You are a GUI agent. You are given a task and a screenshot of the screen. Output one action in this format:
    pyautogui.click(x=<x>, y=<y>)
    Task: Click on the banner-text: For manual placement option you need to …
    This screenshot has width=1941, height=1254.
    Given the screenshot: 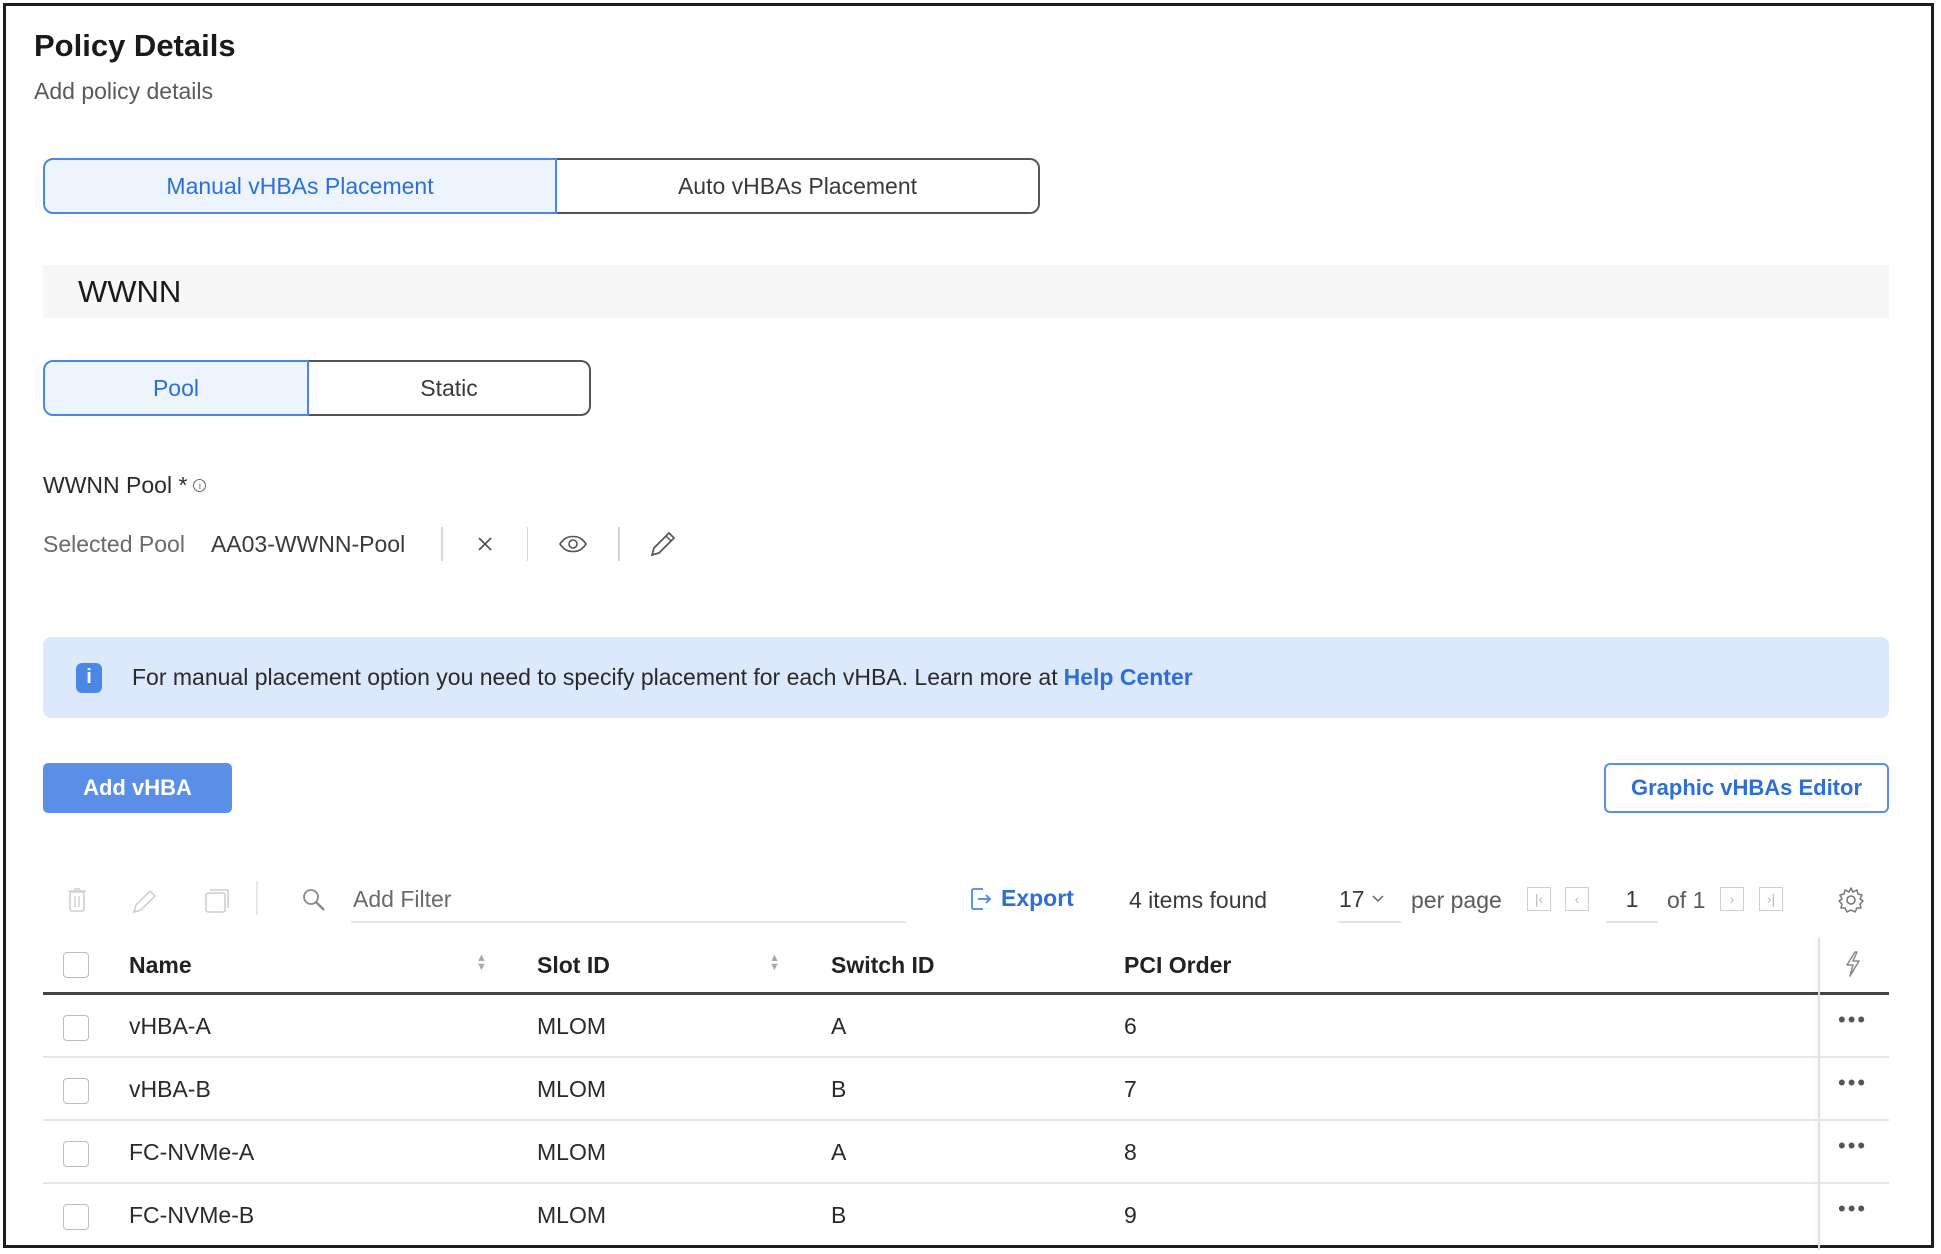 What is the action you would take?
    pyautogui.click(x=595, y=677)
    